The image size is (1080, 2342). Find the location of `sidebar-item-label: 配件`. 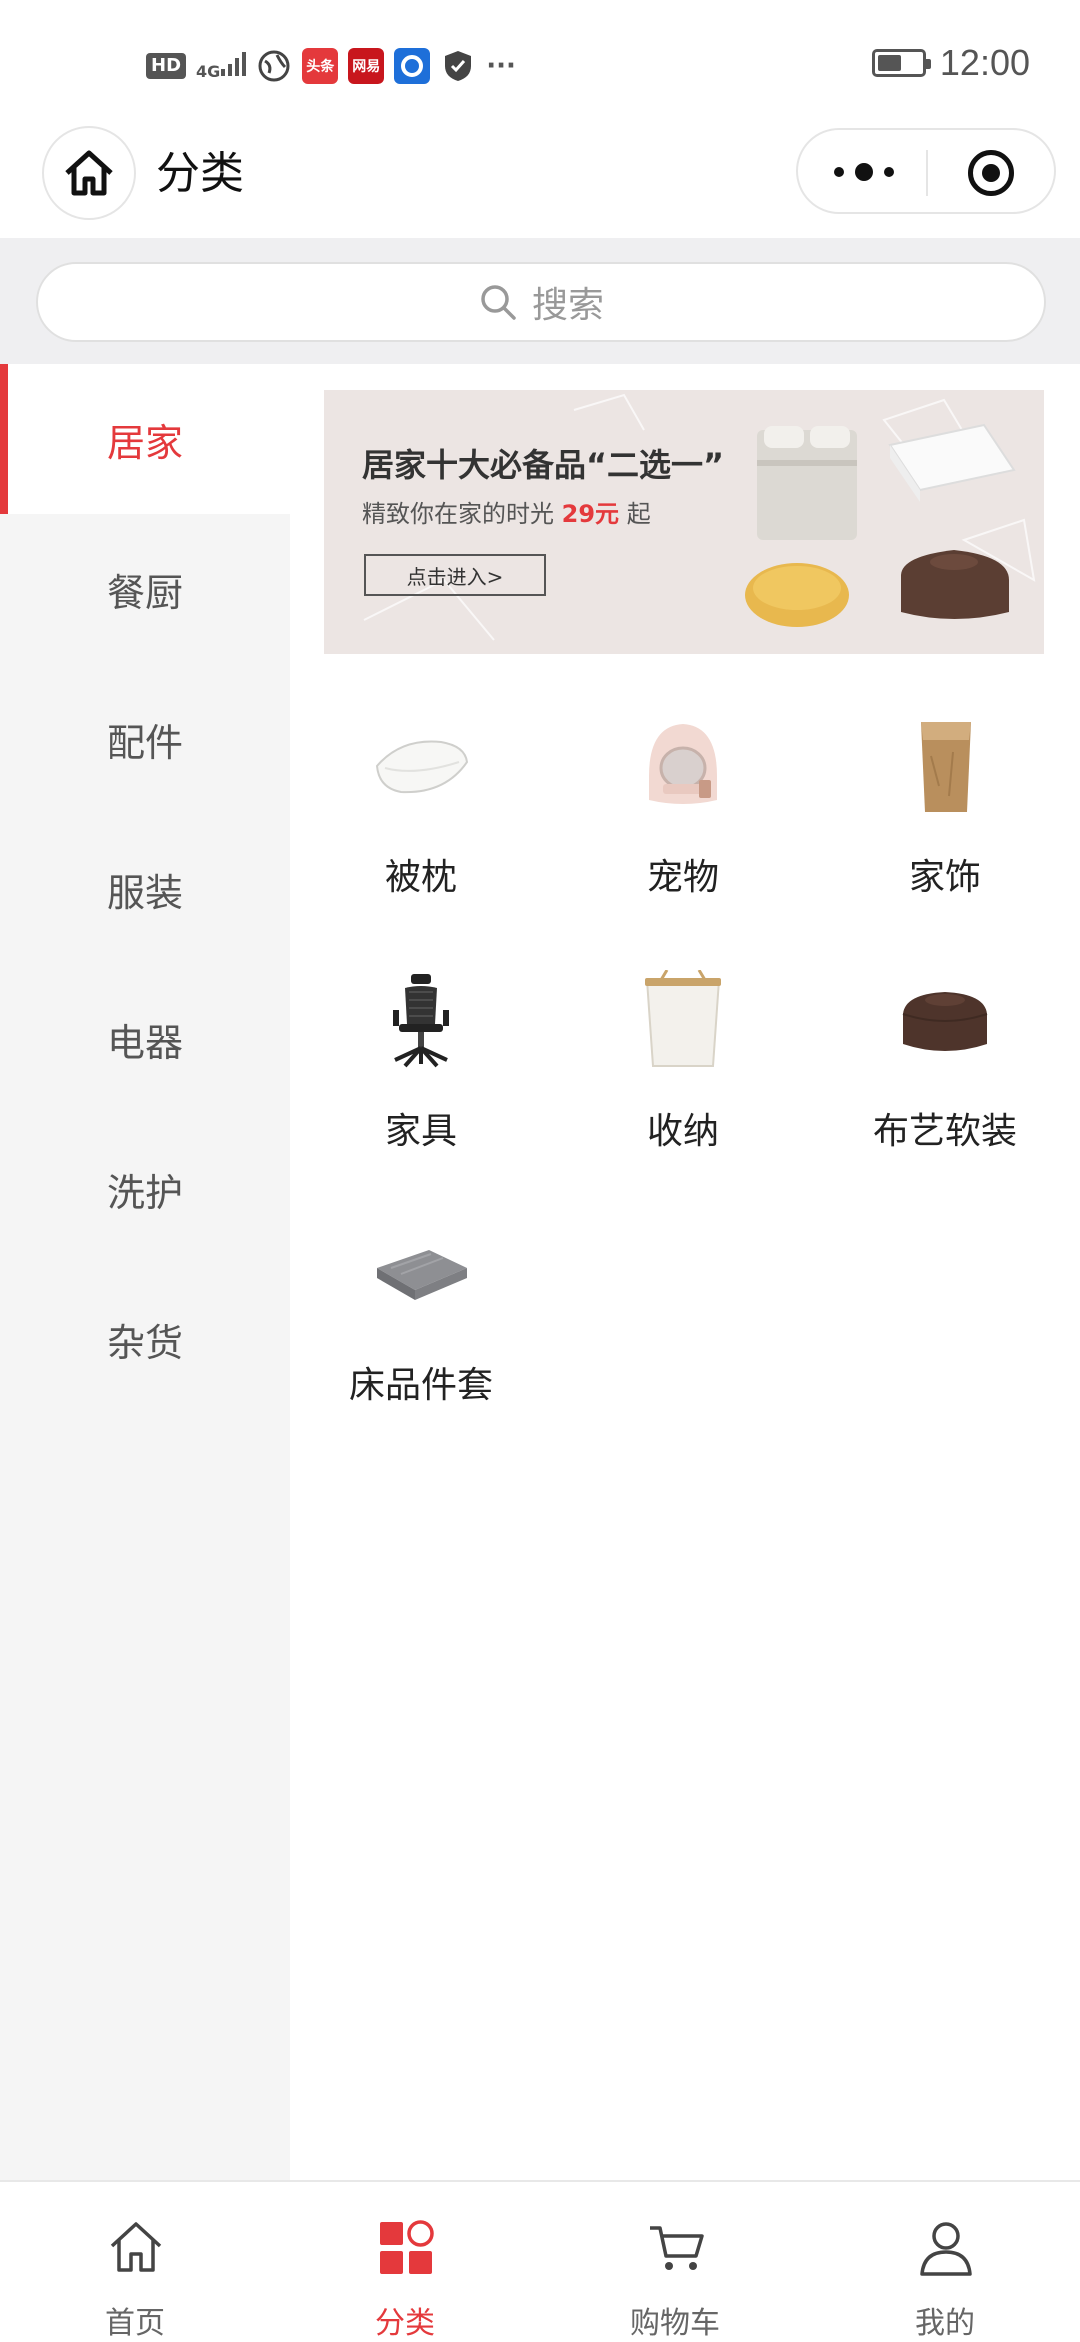

sidebar-item-label: 配件 is located at coordinates (144, 742).